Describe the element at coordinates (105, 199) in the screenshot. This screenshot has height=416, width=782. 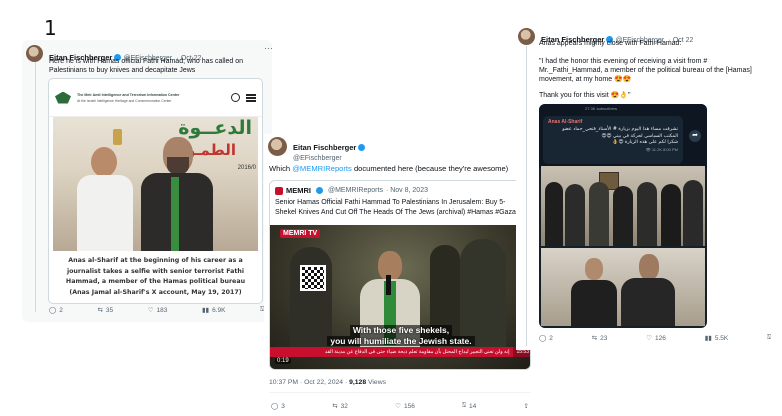
I see `person-left` at that location.